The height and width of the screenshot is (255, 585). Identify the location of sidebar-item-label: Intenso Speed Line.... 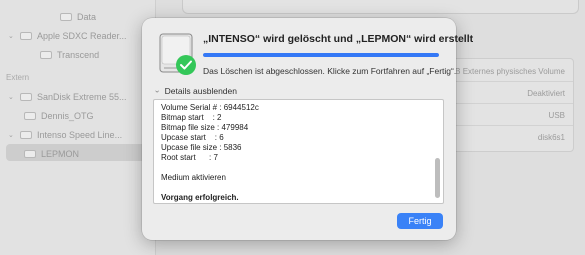
(80, 135).